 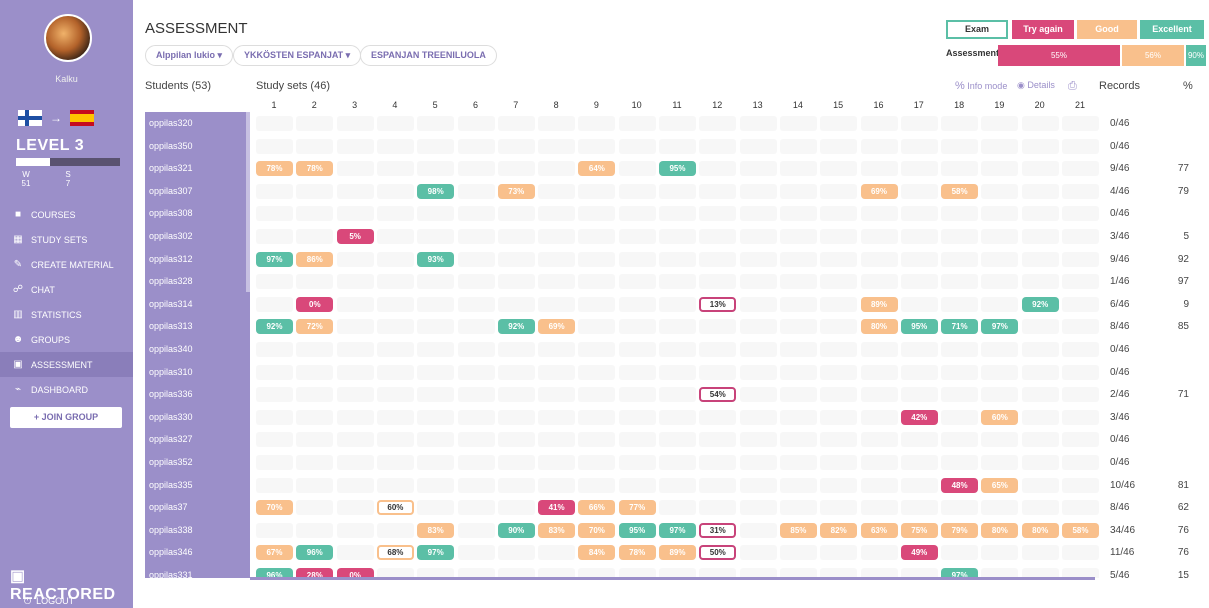 What do you see at coordinates (672, 578) in the screenshot?
I see `horizontal-scrollbar` at bounding box center [672, 578].